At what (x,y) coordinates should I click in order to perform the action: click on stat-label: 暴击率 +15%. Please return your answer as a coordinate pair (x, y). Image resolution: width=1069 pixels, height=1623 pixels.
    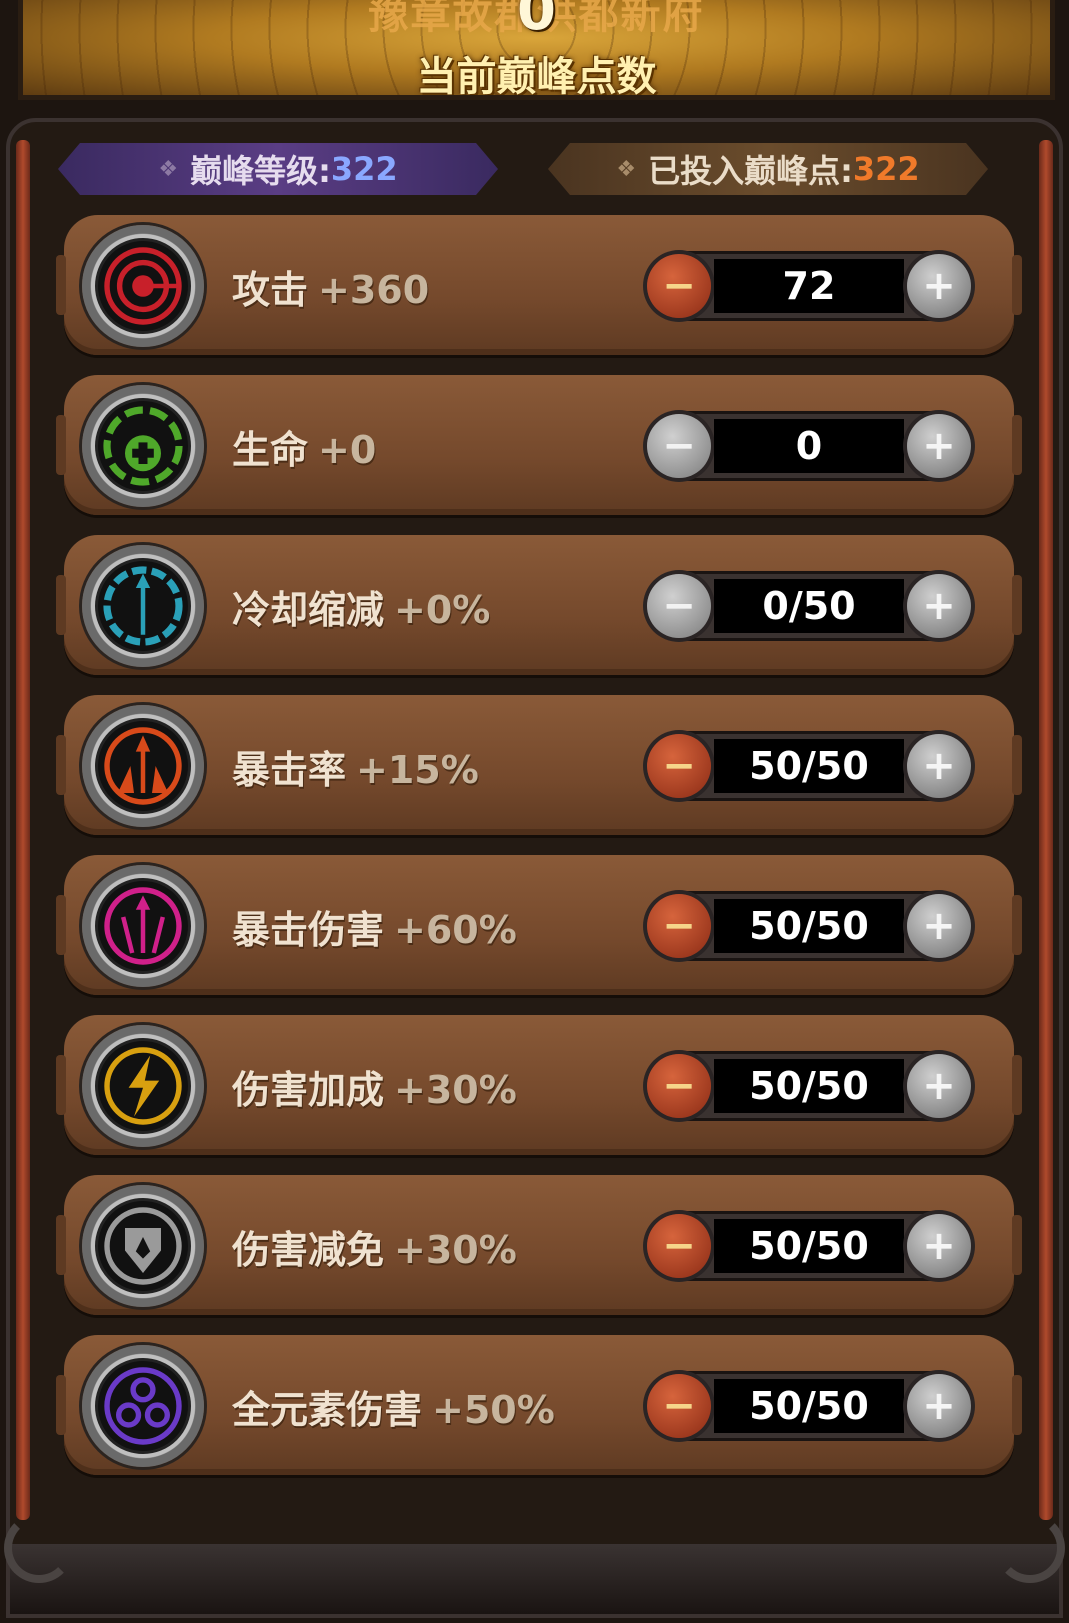
    Looking at the image, I should click on (355, 766).